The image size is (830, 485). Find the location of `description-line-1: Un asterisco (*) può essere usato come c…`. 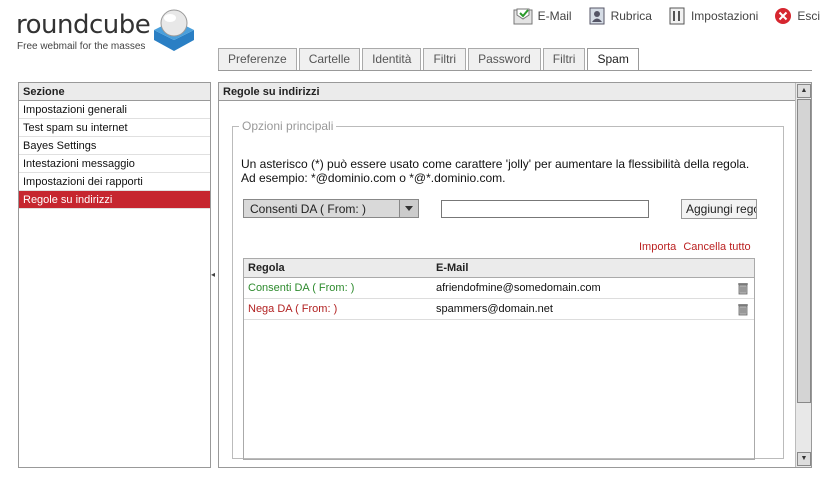

description-line-1: Un asterisco (*) può essere usato come c… is located at coordinates (495, 164).